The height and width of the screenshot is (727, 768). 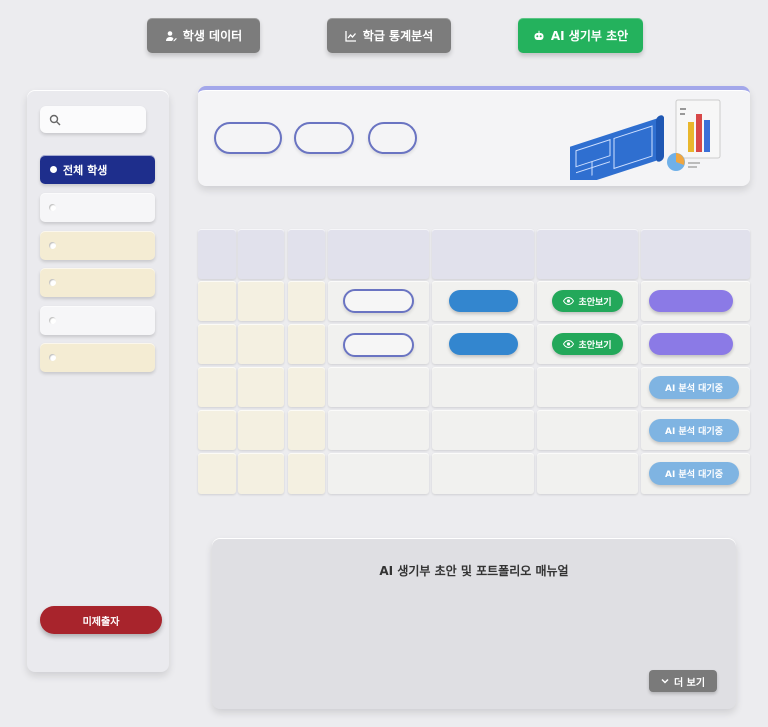 What do you see at coordinates (85, 170) in the screenshot?
I see `sidebar-item-label: 전체 학생` at bounding box center [85, 170].